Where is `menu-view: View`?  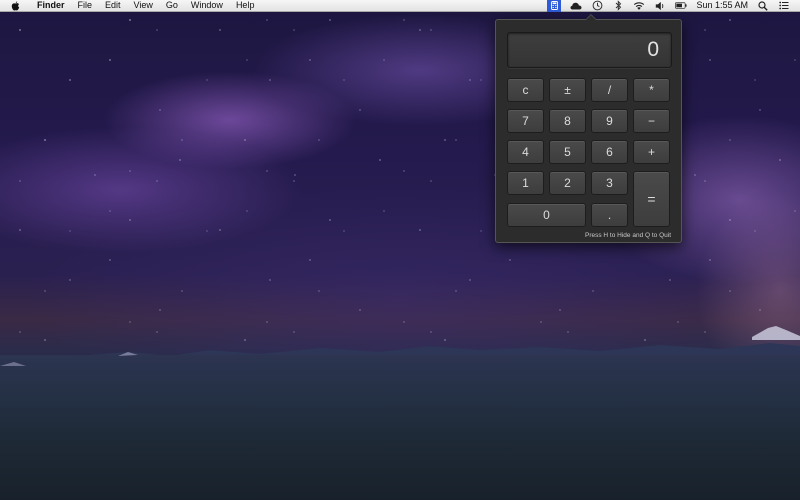
menu-view: View is located at coordinates (143, 5).